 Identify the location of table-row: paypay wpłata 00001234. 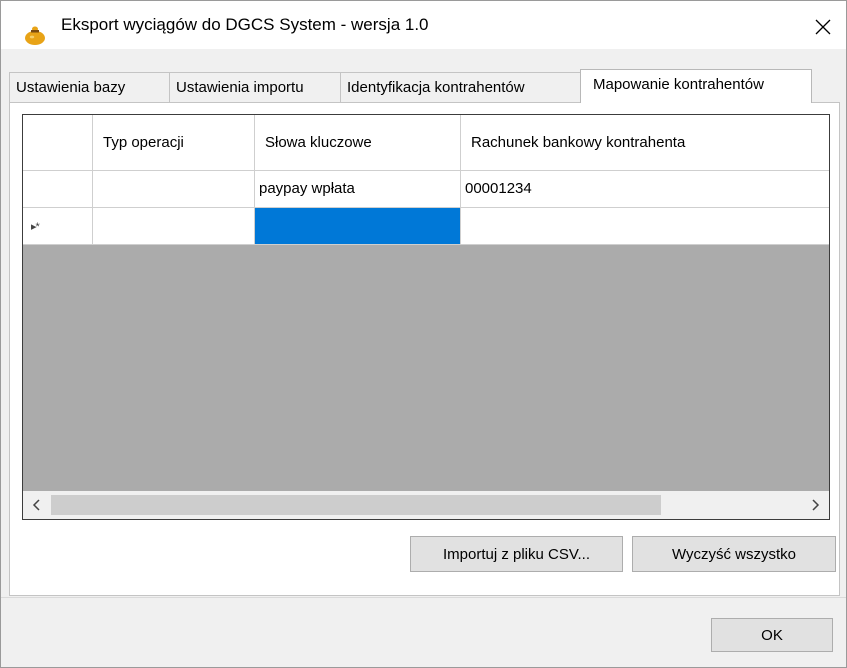
(426, 189).